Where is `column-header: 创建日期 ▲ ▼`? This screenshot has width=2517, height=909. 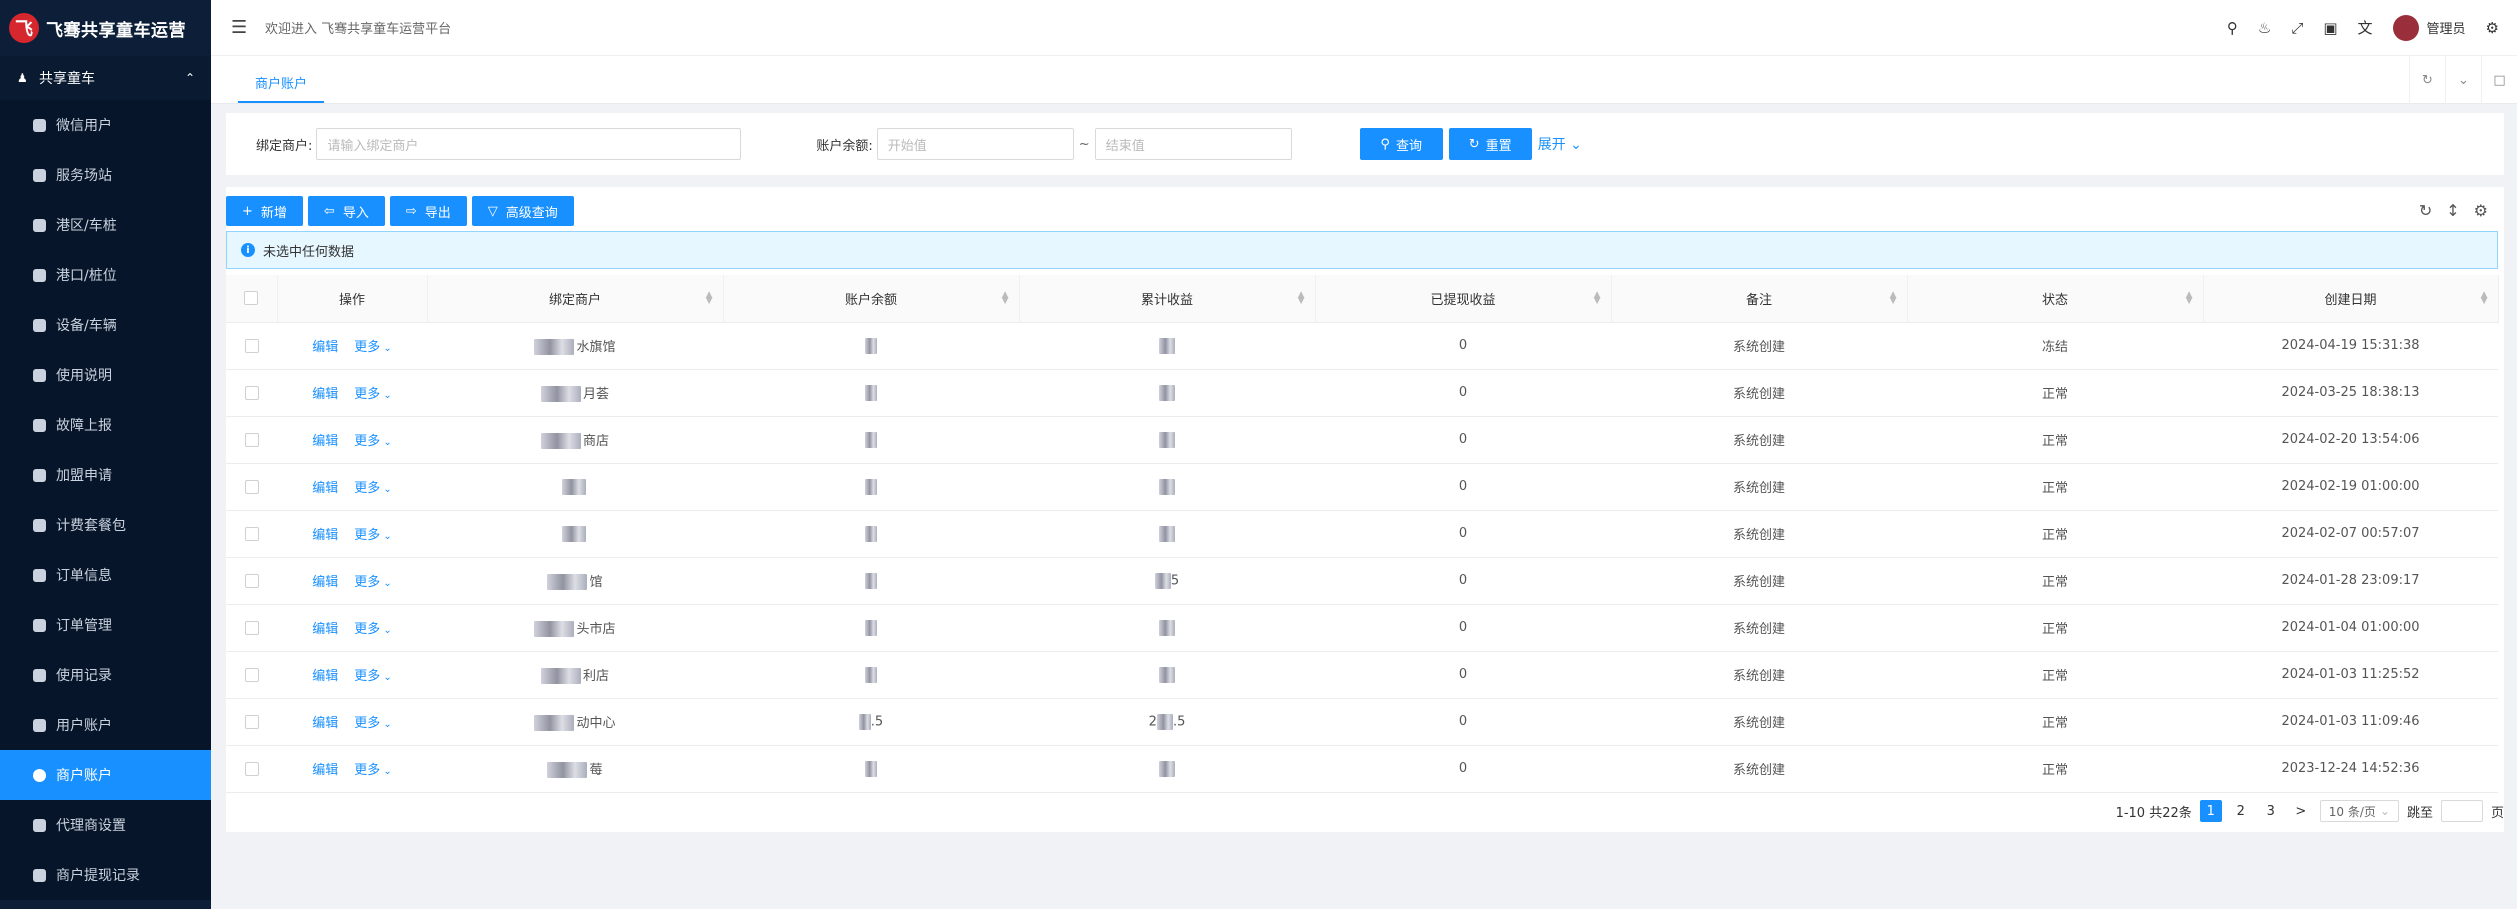
column-header: 创建日期 ▲ ▼ is located at coordinates (2351, 299).